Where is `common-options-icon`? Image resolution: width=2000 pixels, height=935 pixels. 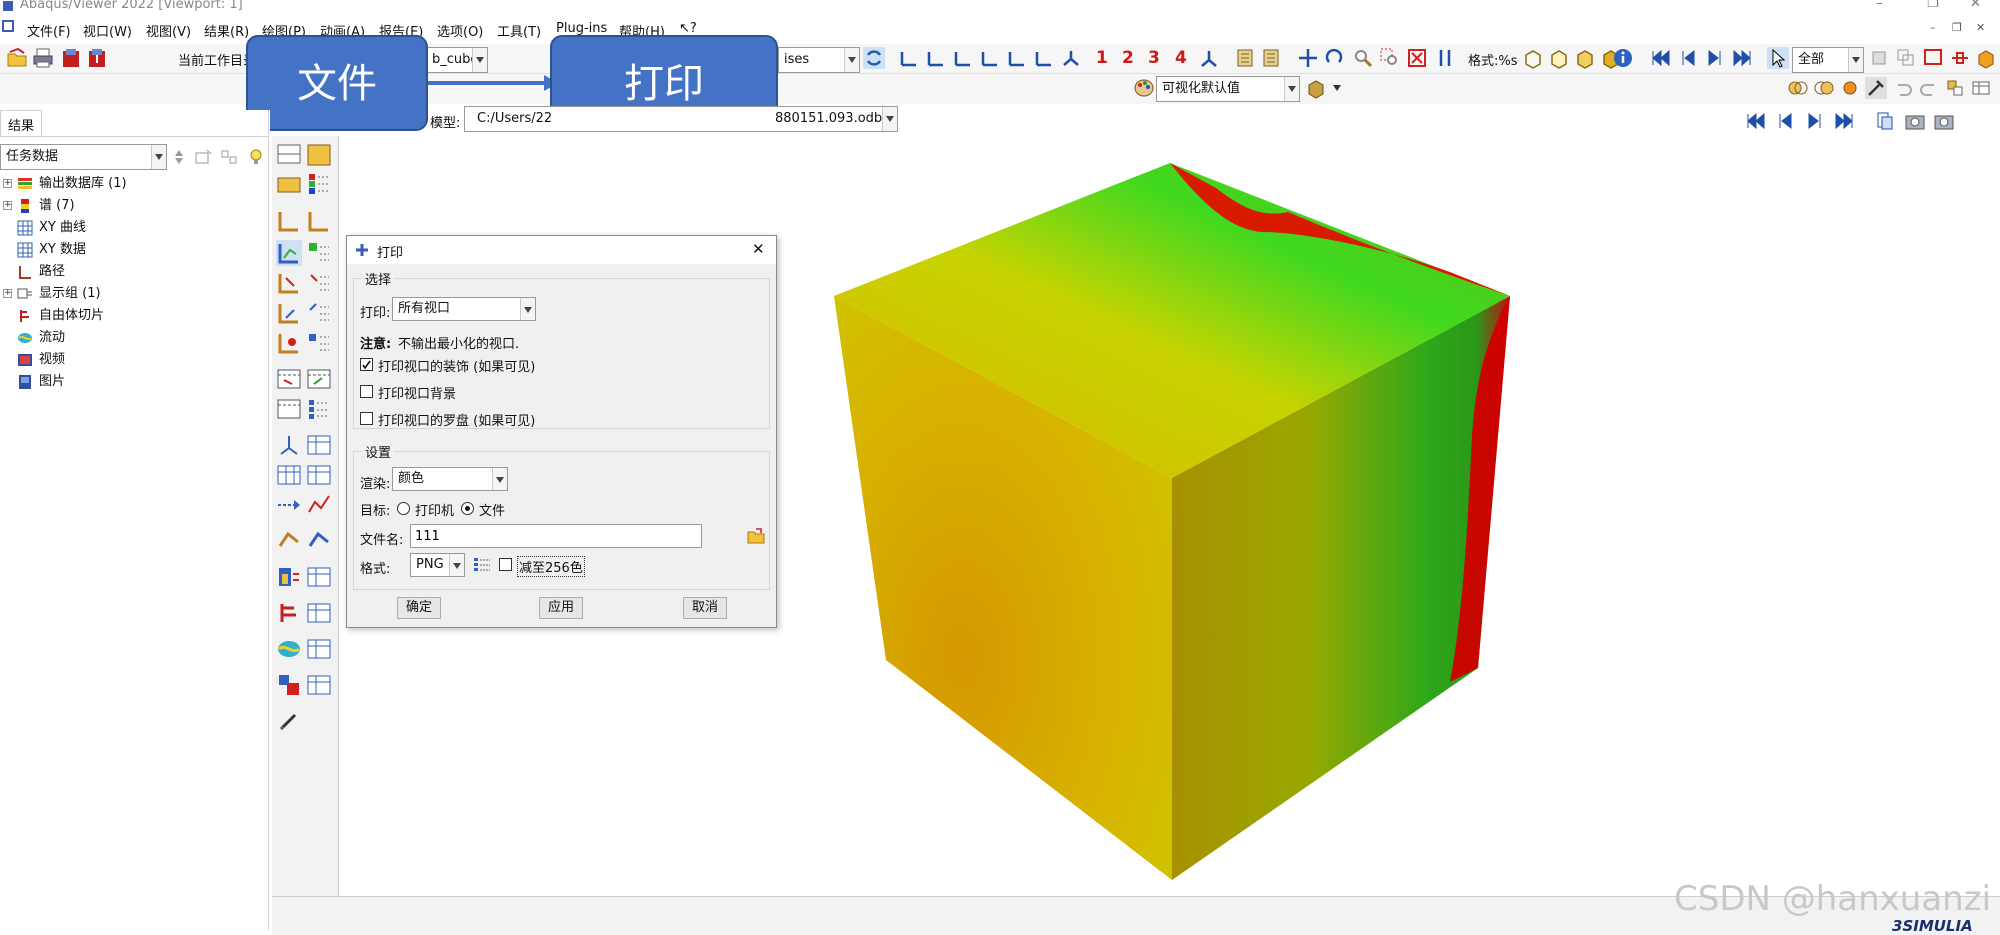
common-options-icon is located at coordinates (289, 185).